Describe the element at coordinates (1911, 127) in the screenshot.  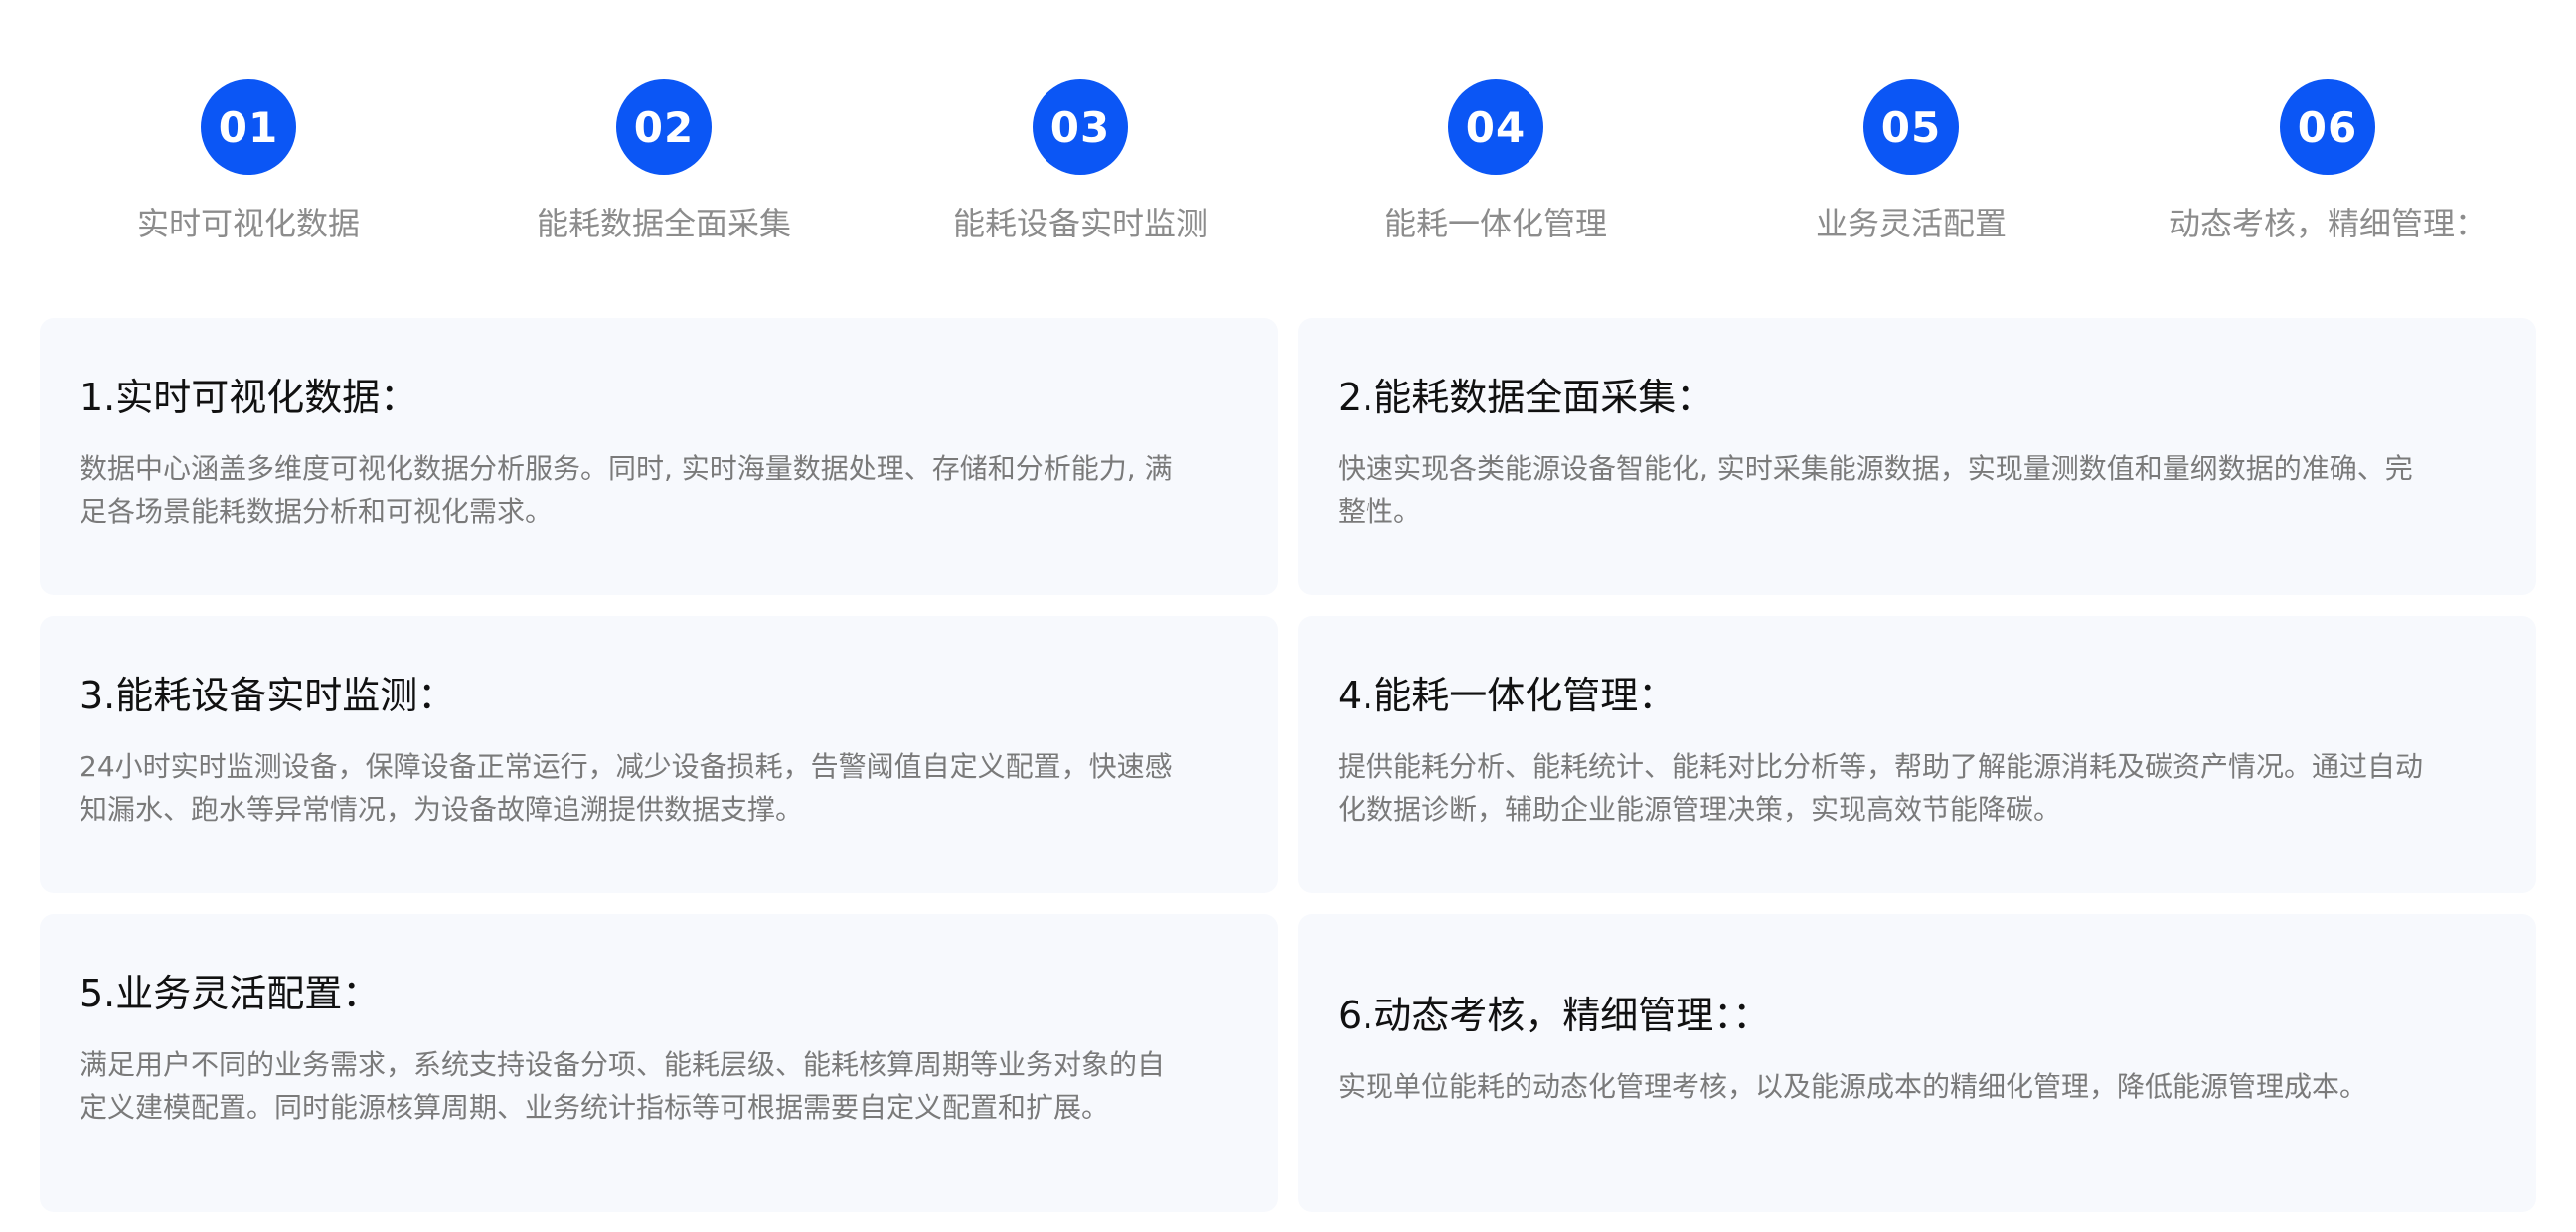
I see `step-number-badge: 05` at that location.